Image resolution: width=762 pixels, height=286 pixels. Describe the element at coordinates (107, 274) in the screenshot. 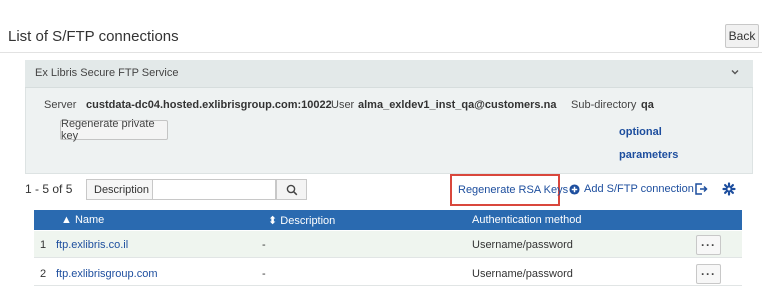

I see `connection-name-link: ftp.exlibrisgroup.com` at that location.